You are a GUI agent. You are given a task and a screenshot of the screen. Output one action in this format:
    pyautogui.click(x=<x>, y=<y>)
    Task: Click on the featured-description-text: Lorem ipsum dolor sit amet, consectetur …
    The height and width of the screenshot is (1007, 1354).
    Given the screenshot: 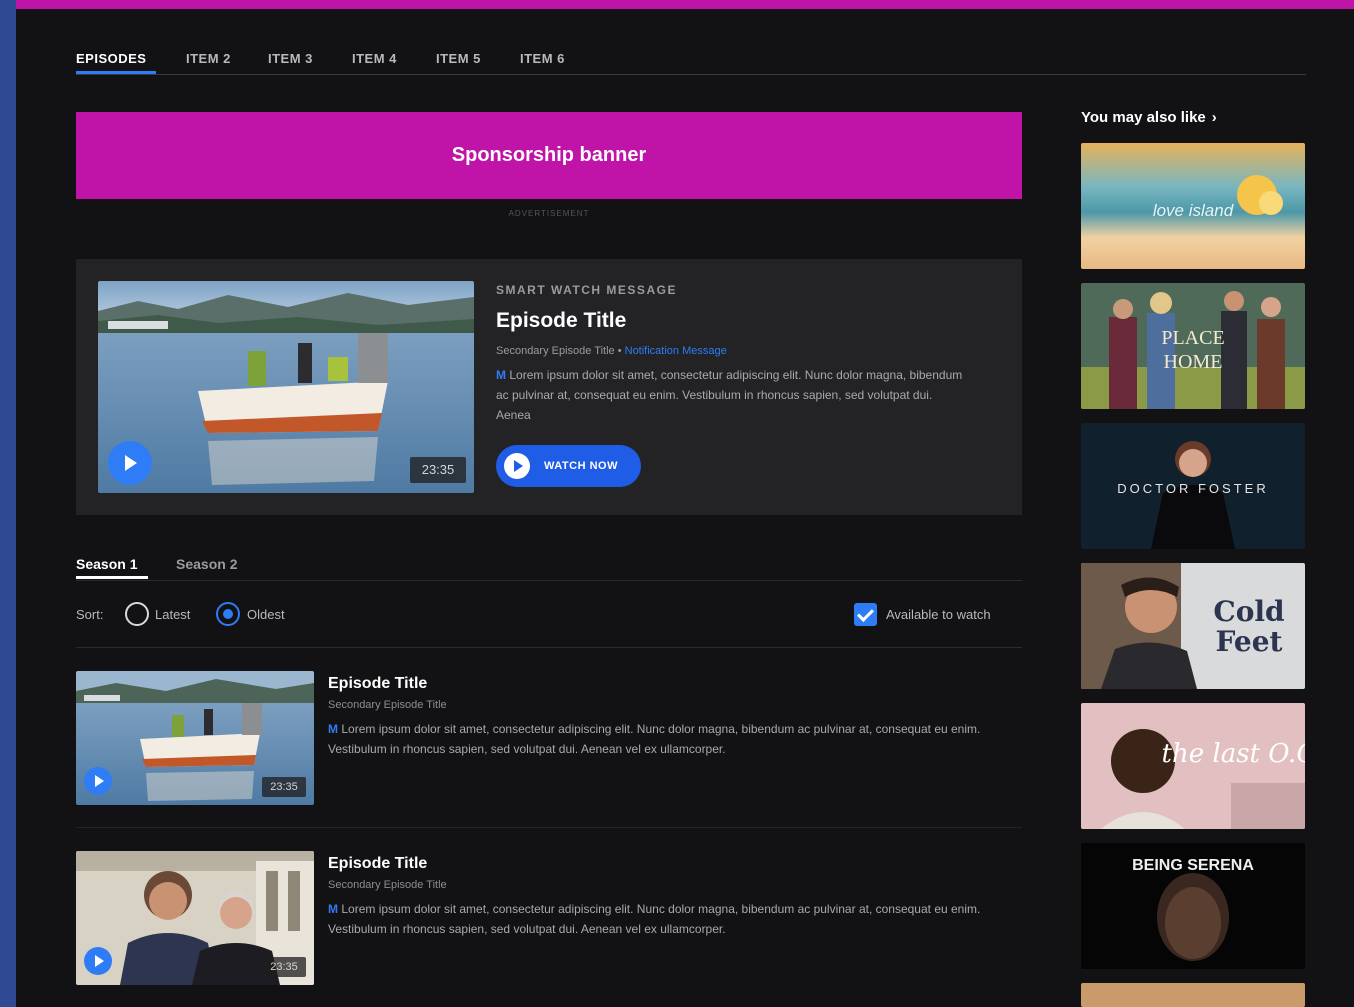 What is the action you would take?
    pyautogui.click(x=729, y=395)
    